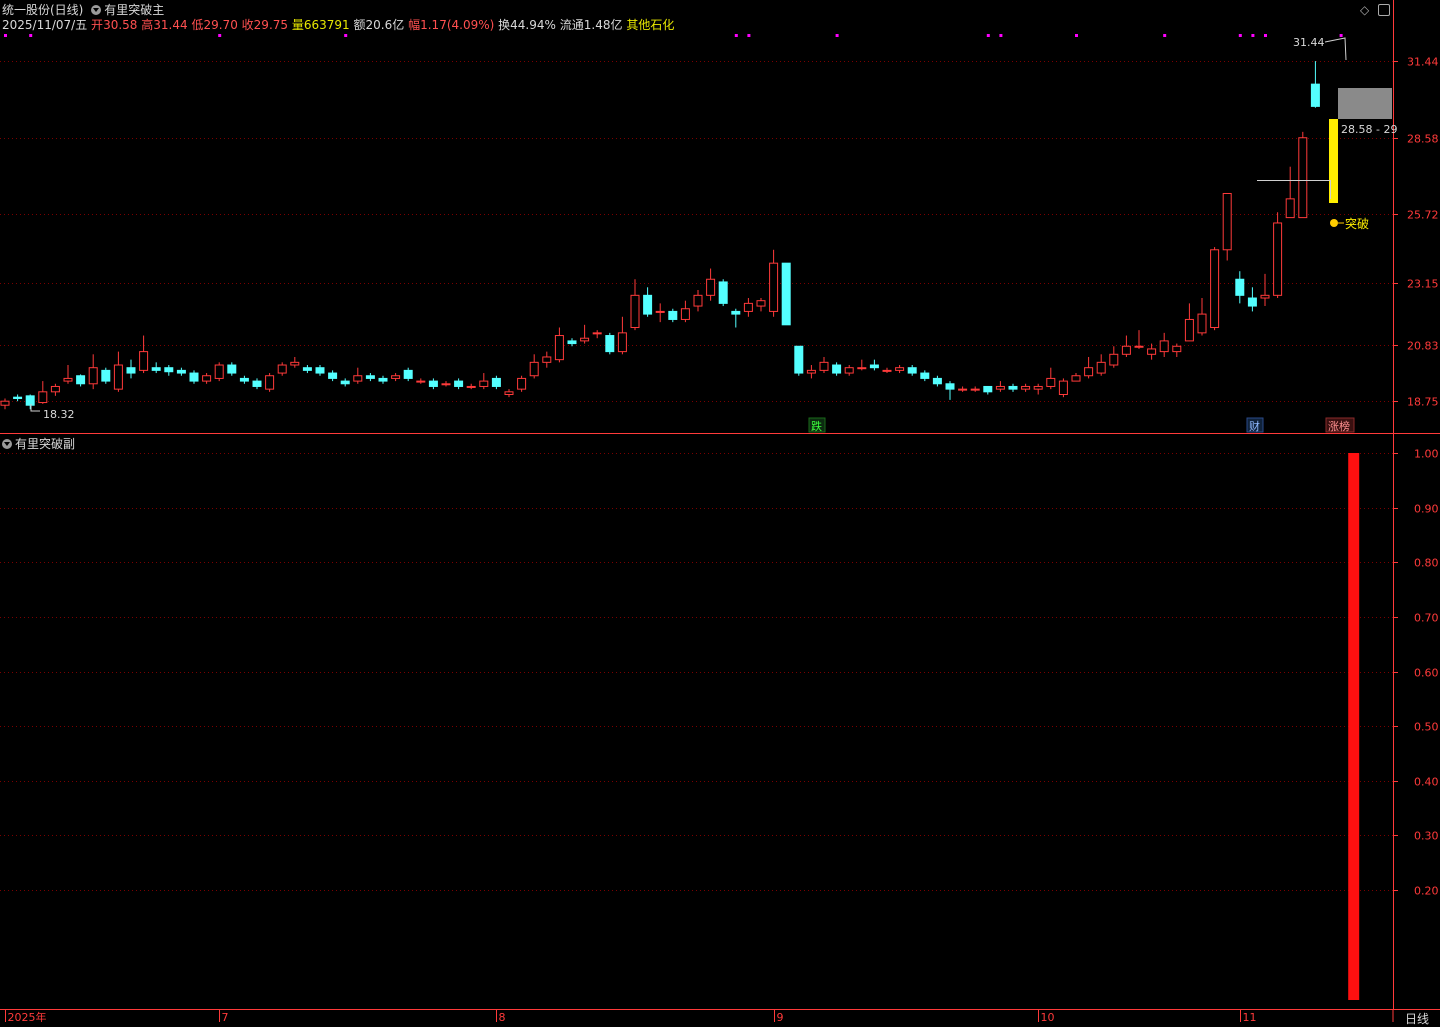 The image size is (1440, 1027). What do you see at coordinates (1423, 139) in the screenshot?
I see `y-tick-label: 28.58` at bounding box center [1423, 139].